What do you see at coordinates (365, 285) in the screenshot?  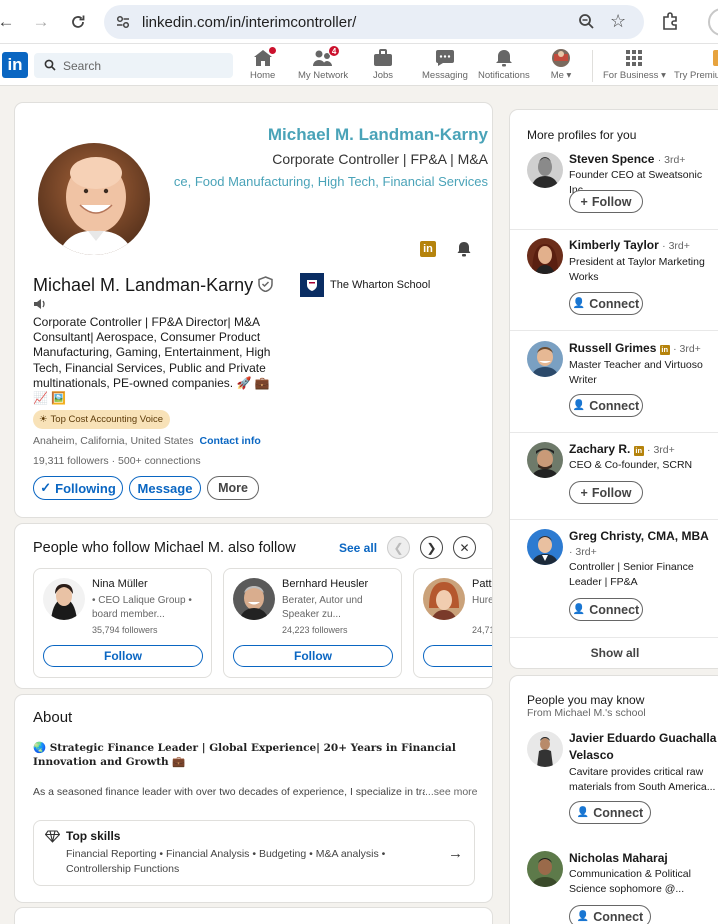 I see `education-school: The Wharton School` at bounding box center [365, 285].